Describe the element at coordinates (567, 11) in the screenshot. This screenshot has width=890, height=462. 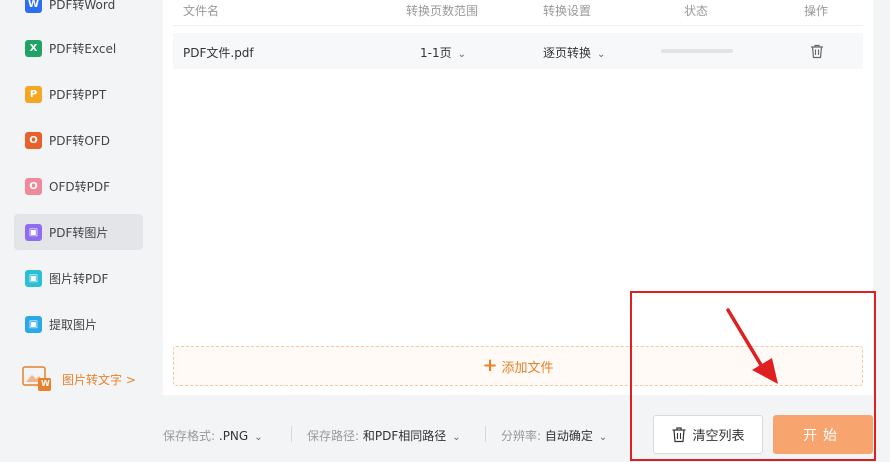
I see `header-settings: 转换设置` at that location.